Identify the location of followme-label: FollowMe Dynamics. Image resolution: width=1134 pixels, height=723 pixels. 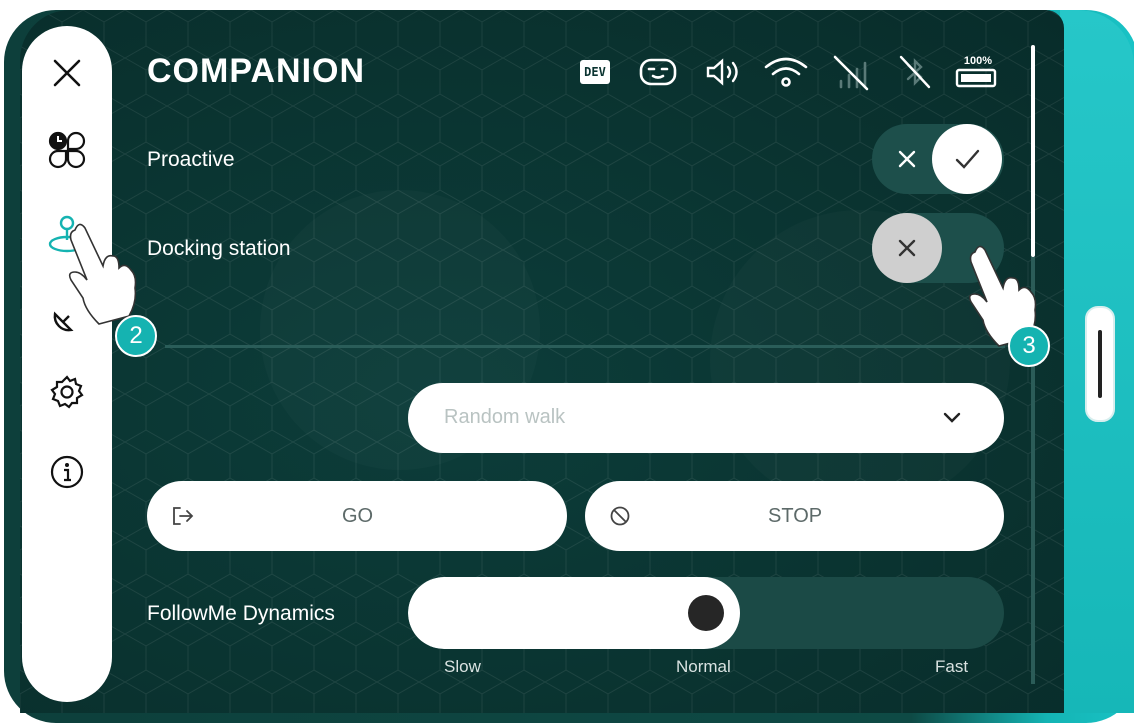
(241, 613).